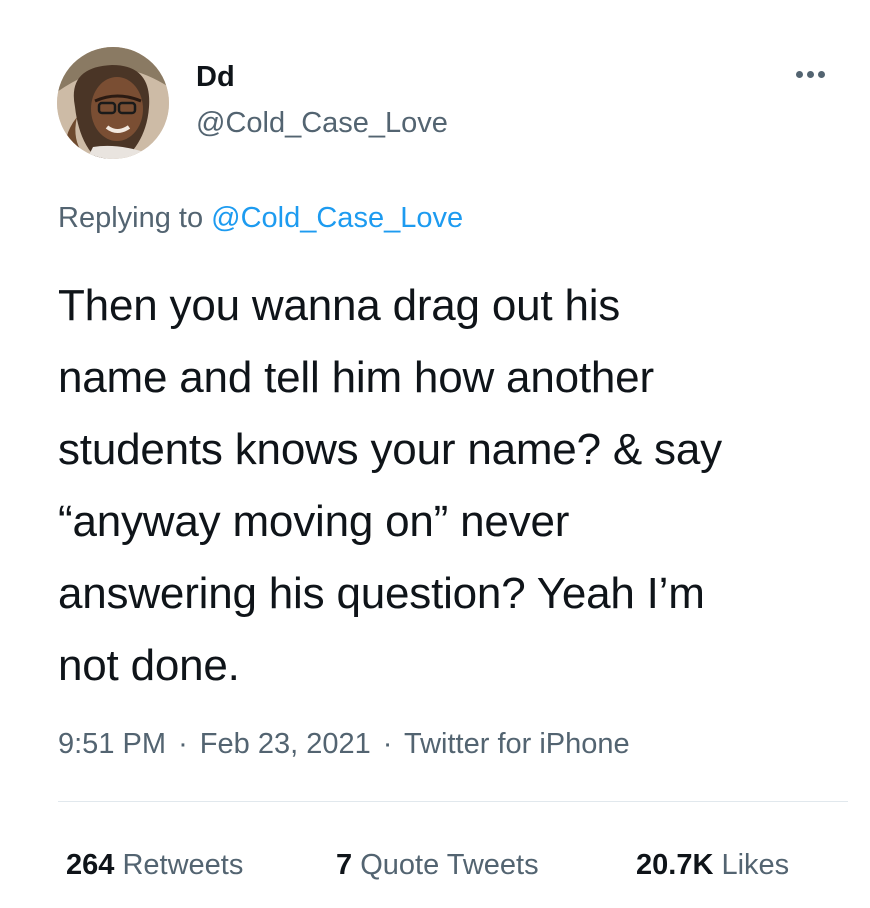  What do you see at coordinates (135, 218) in the screenshot?
I see `replying-to-label: Replying to` at bounding box center [135, 218].